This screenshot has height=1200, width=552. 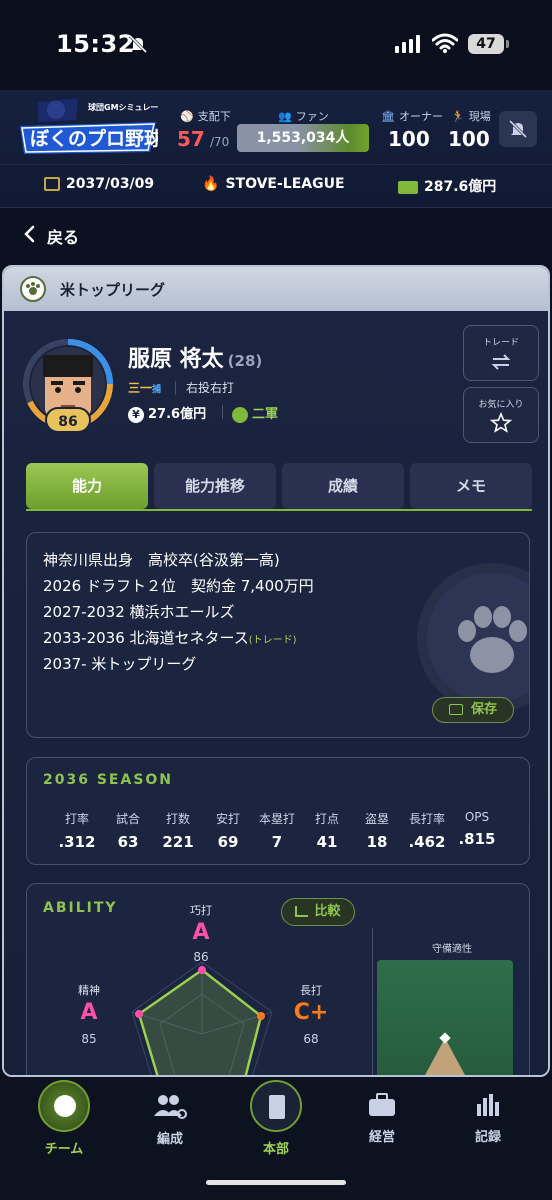 I want to click on owner-value: 100, so click(x=409, y=139).